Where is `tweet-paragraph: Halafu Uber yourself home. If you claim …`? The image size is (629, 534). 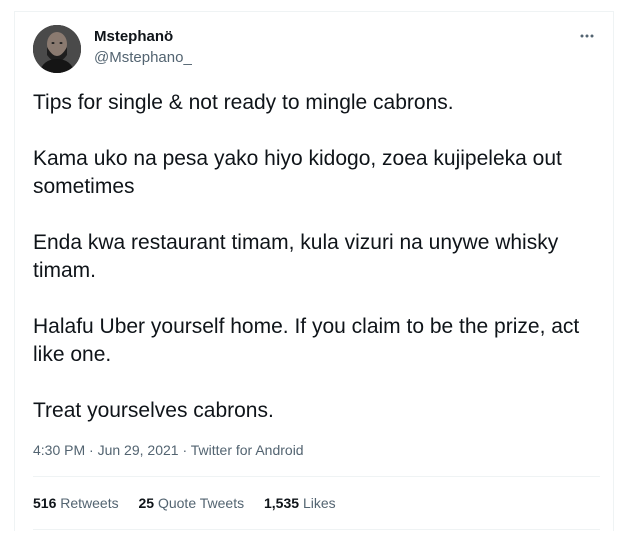
tweet-paragraph: Halafu Uber yourself home. If you claim … is located at coordinates (306, 340).